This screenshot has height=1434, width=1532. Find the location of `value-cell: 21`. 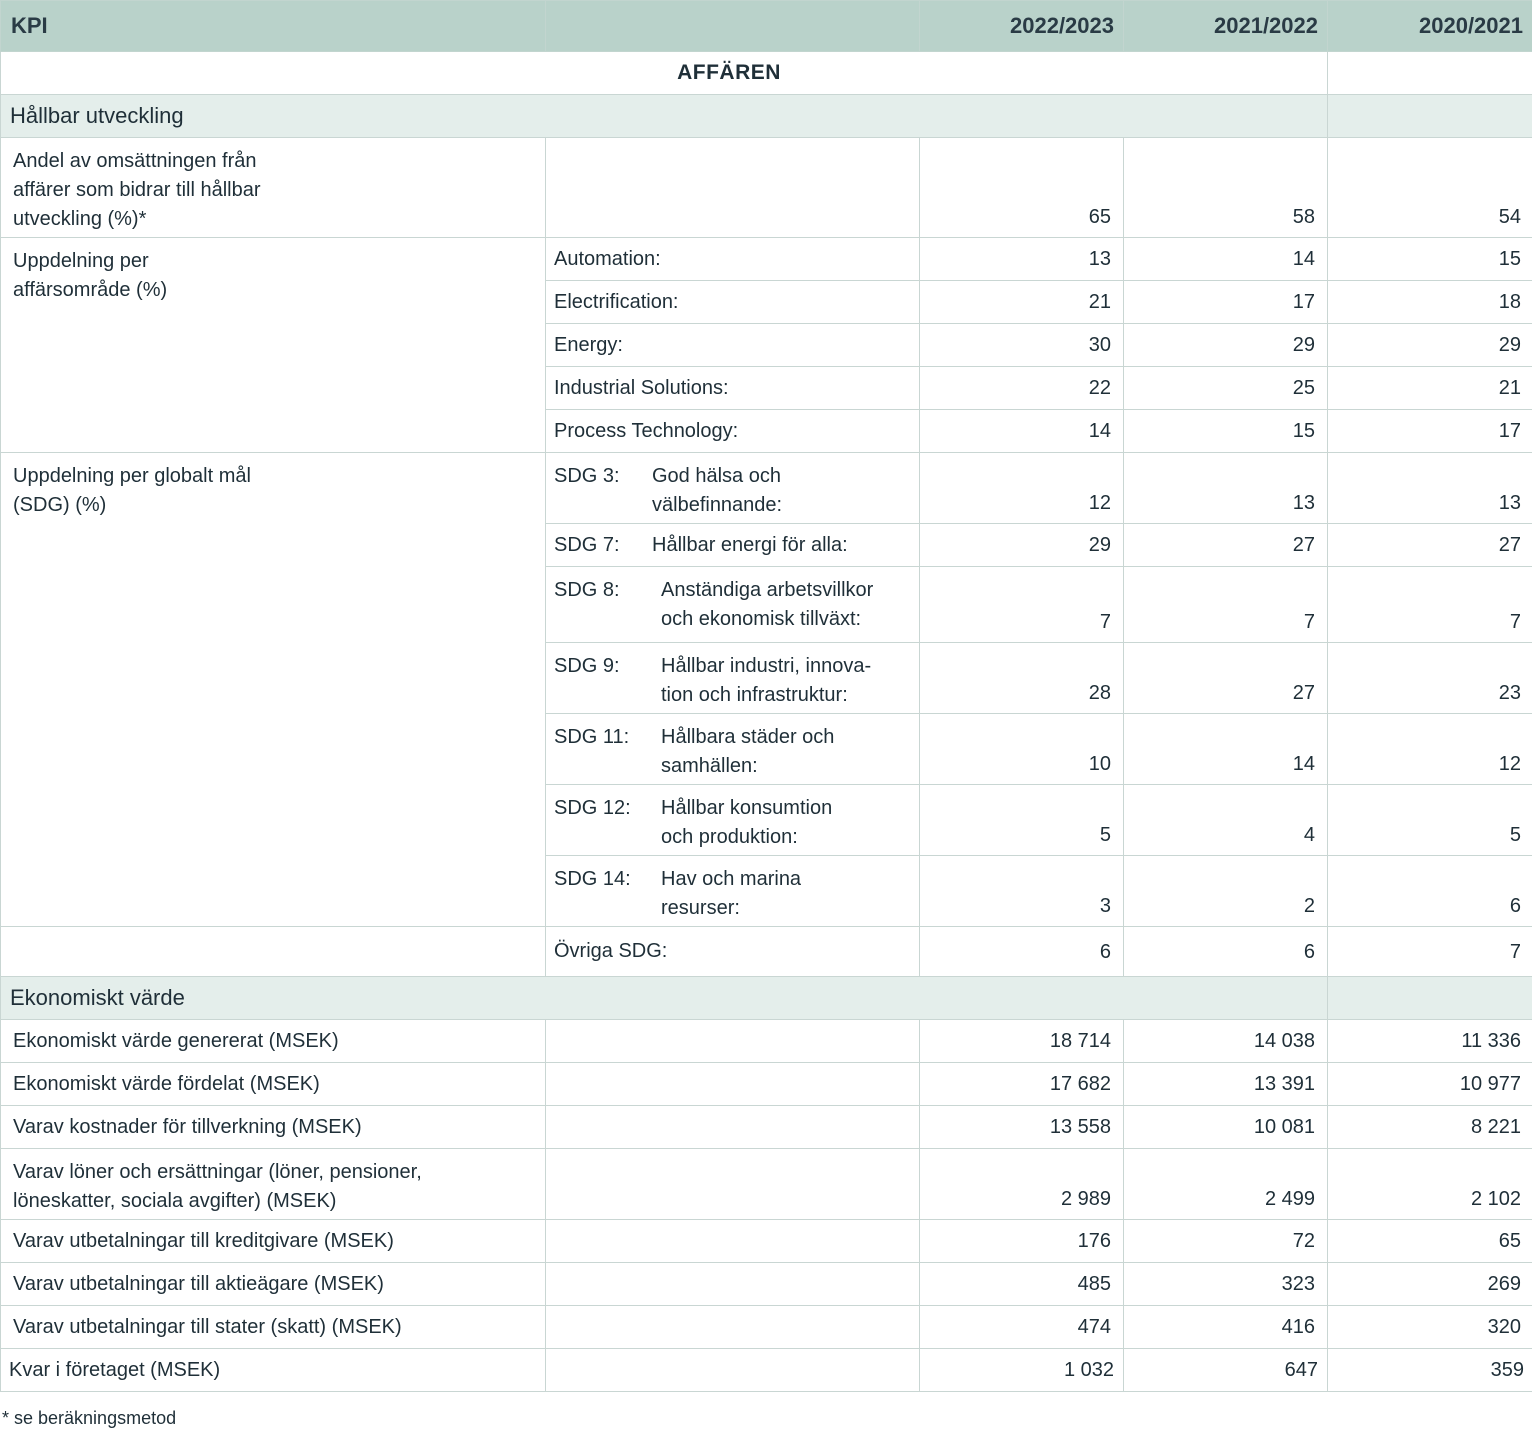

value-cell: 21 is located at coordinates (1021, 302).